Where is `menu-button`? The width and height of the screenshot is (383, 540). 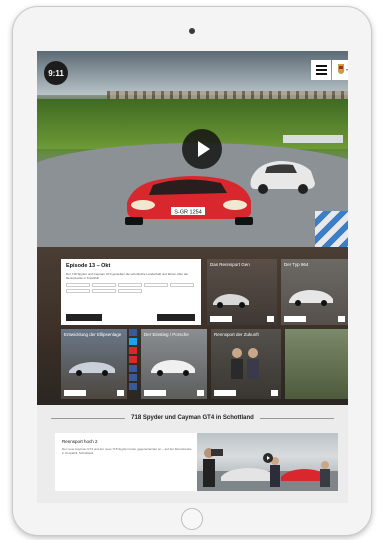
menu-button is located at coordinates (321, 70).